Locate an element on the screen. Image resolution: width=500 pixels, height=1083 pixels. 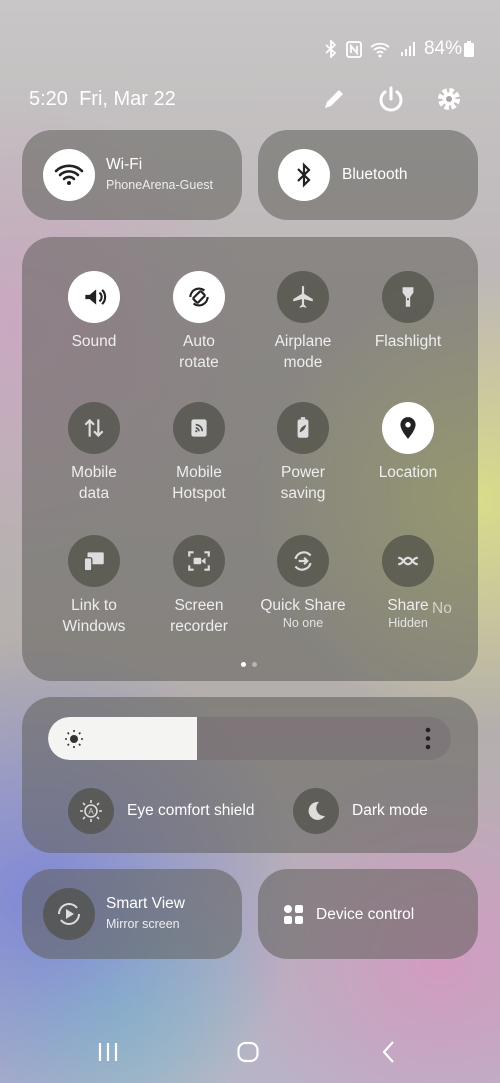
tile-airplane: Airplane mode is located at coordinates (303, 322).